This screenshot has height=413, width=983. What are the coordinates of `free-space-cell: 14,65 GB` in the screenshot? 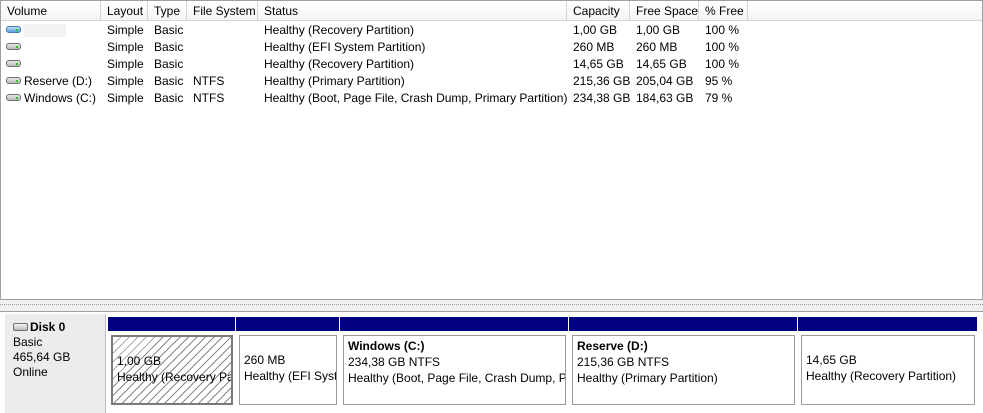 It's located at (661, 64).